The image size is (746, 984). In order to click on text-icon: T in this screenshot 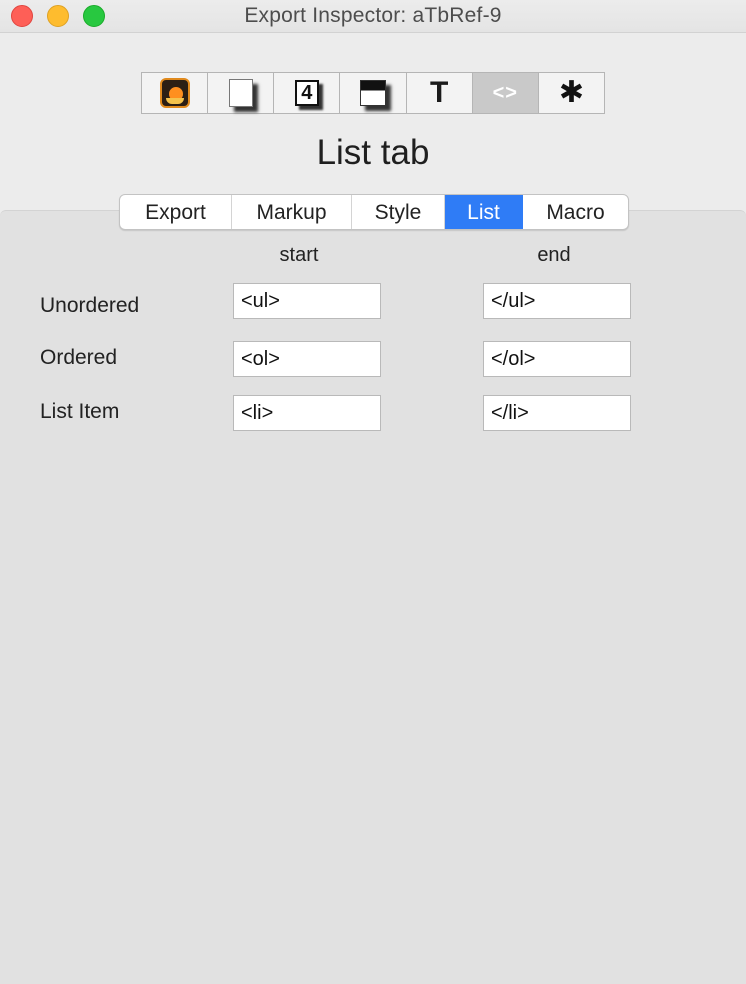, I will do `click(439, 92)`.